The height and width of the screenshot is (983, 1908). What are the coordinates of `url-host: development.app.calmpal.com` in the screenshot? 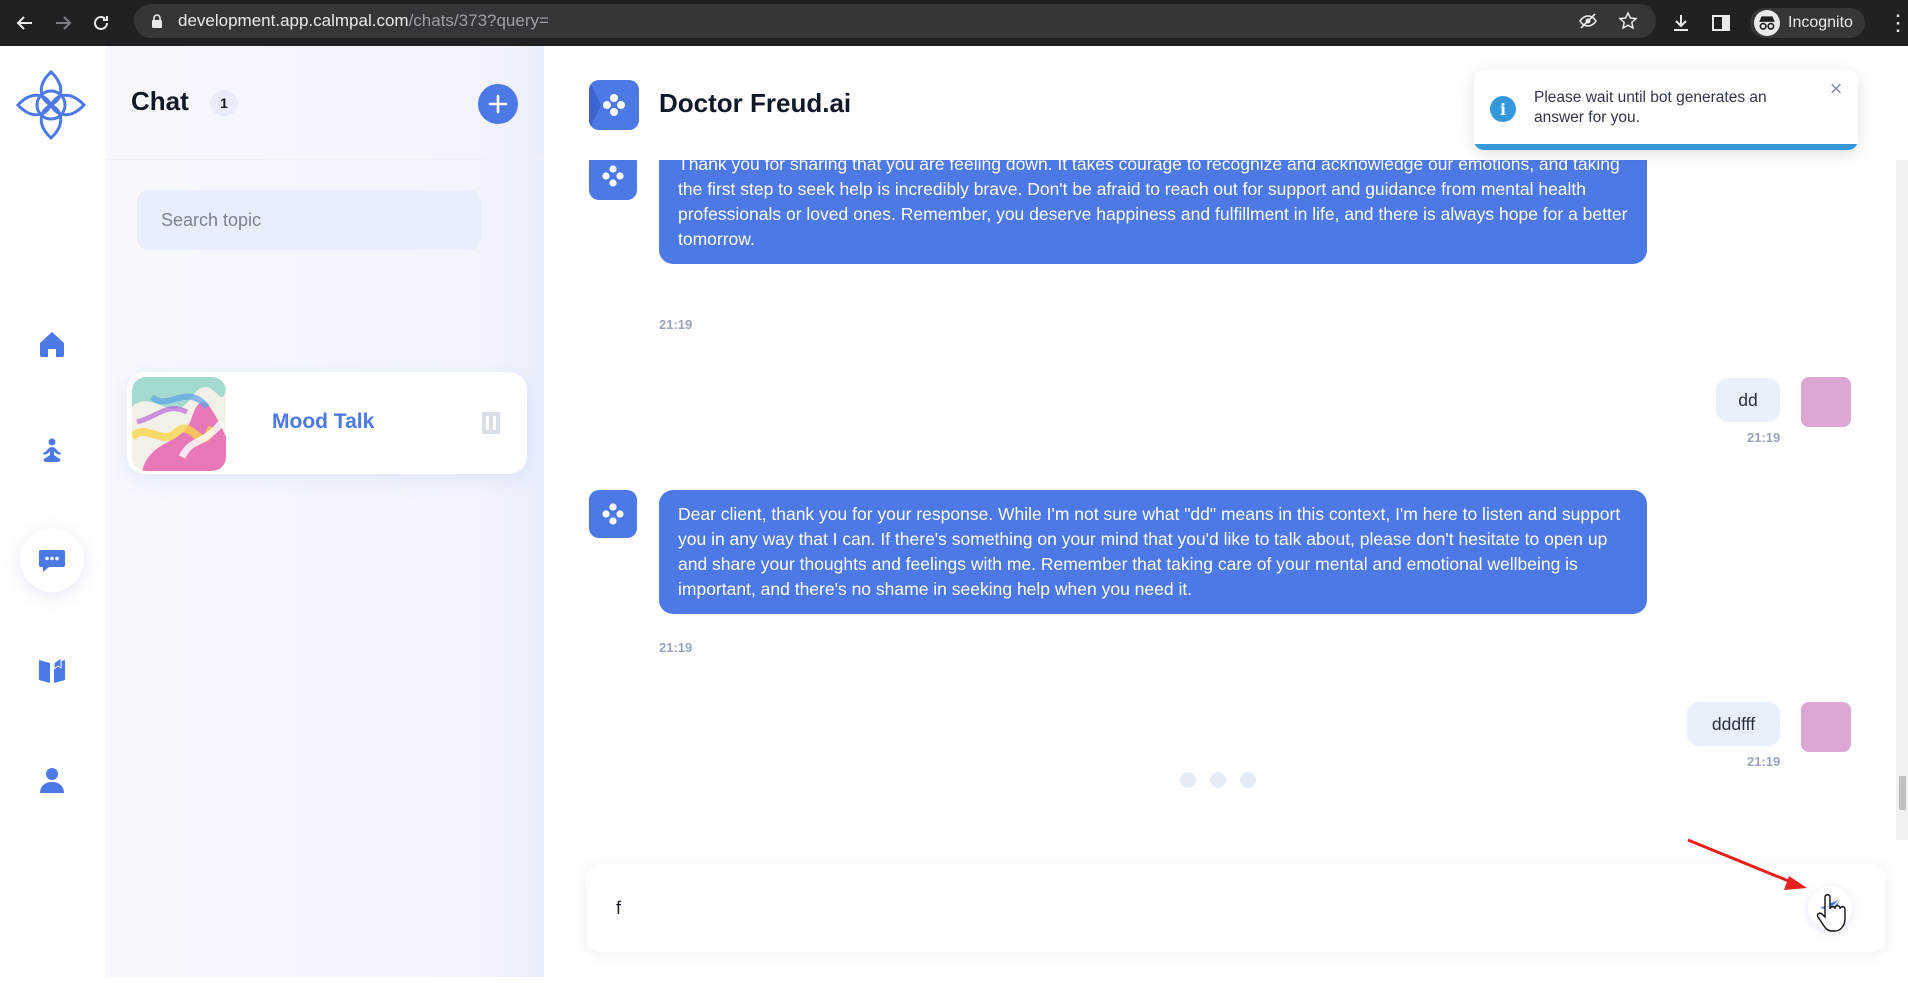 It's located at (293, 20).